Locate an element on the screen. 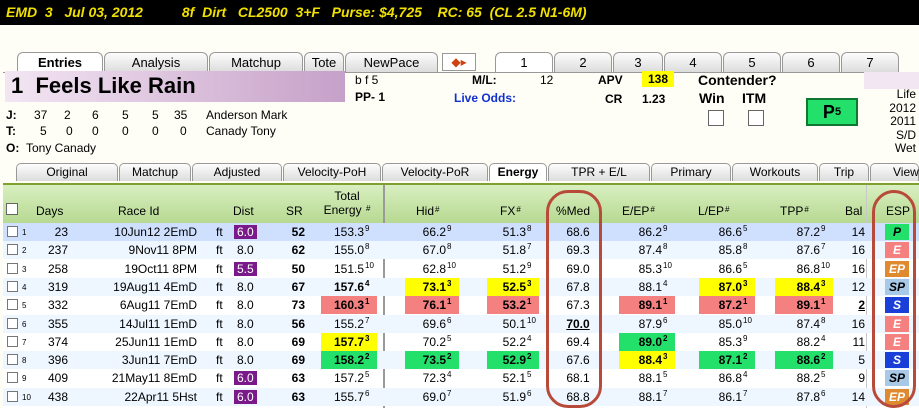  apv-value: 138 is located at coordinates (658, 79).